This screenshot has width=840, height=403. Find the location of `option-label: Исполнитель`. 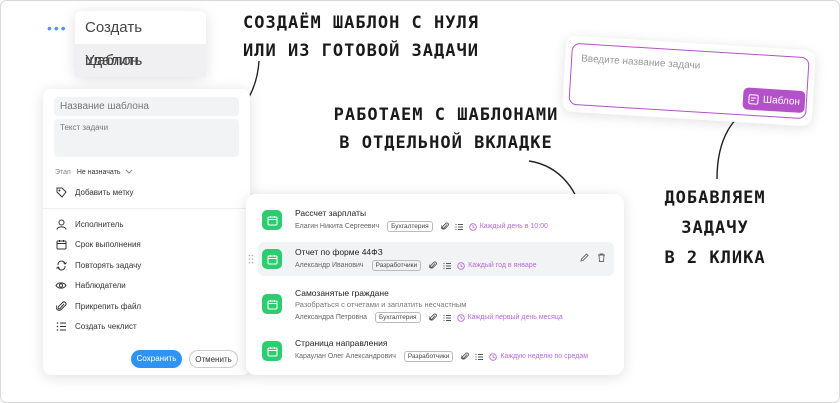

option-label: Исполнитель is located at coordinates (99, 224).